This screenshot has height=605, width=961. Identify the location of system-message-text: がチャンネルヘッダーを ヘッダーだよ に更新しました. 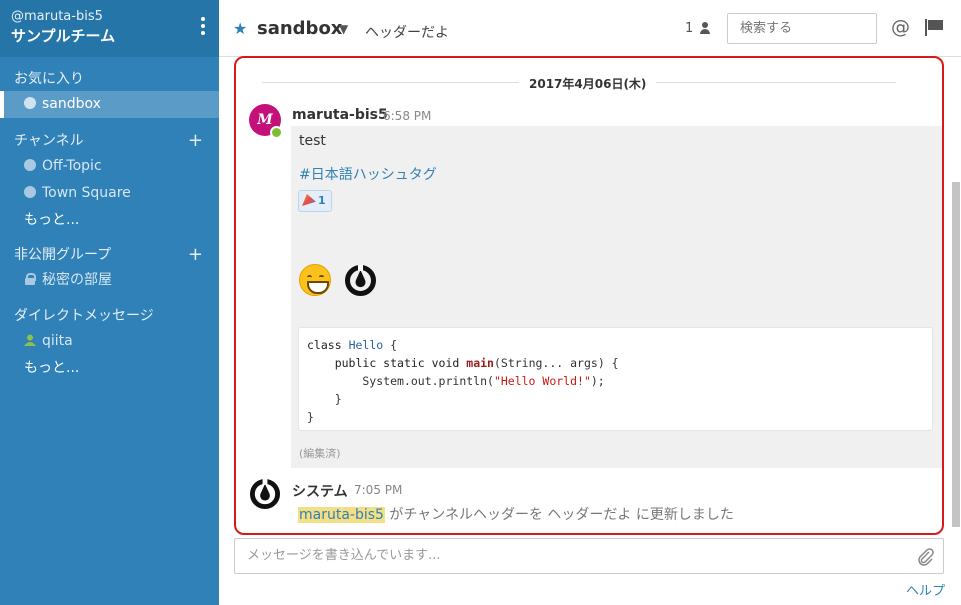
(559, 515).